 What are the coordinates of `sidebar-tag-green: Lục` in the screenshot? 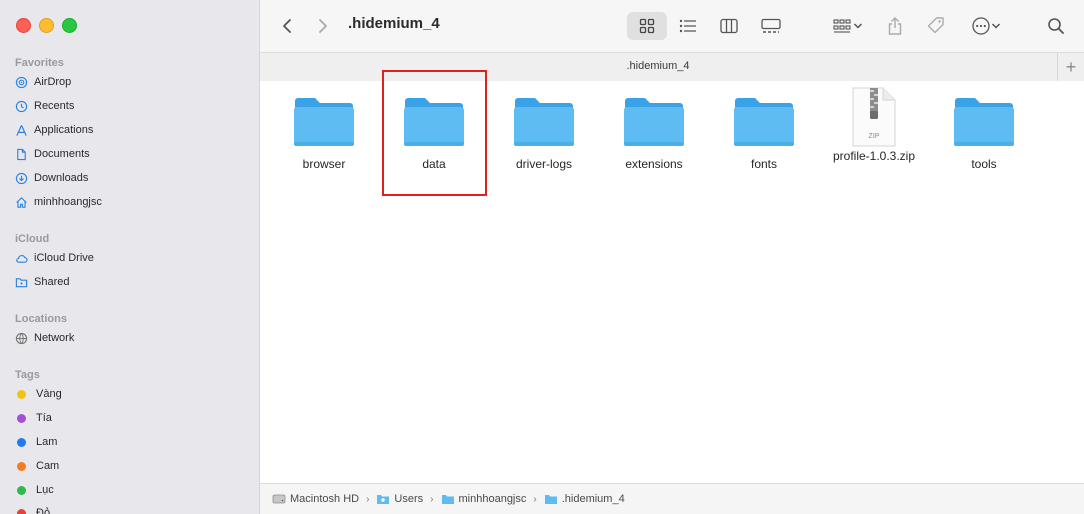 It's located at (34, 490).